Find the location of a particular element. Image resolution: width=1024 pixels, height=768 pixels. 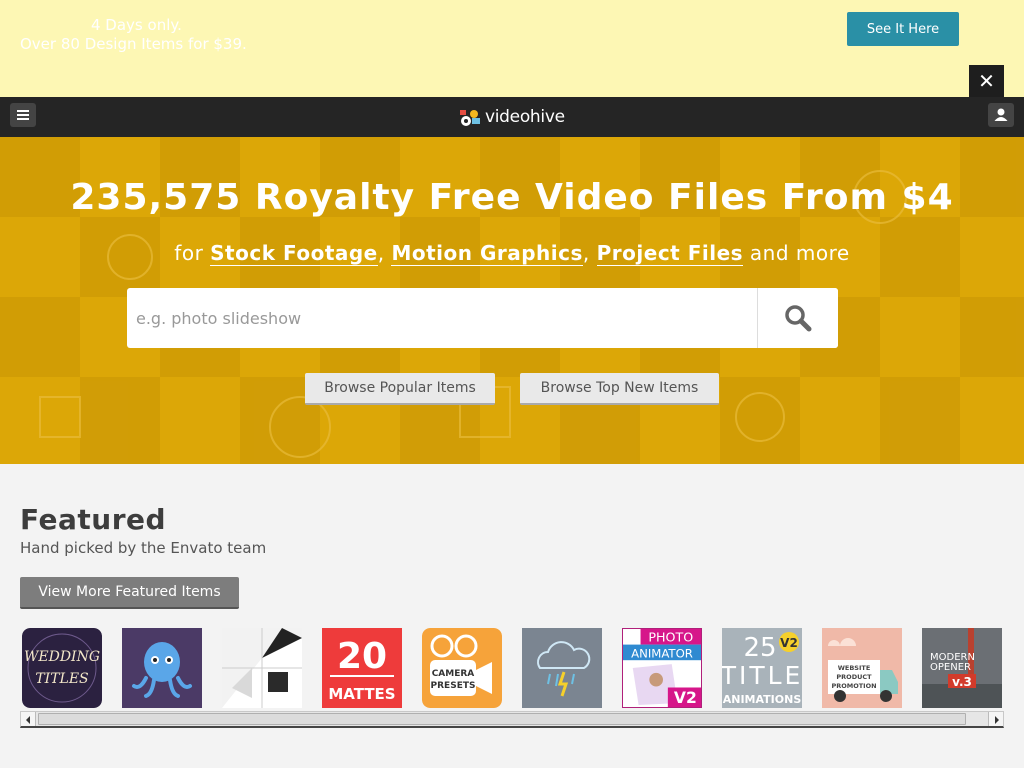

motion-graphics-link: Motion Graphics is located at coordinates (487, 253).